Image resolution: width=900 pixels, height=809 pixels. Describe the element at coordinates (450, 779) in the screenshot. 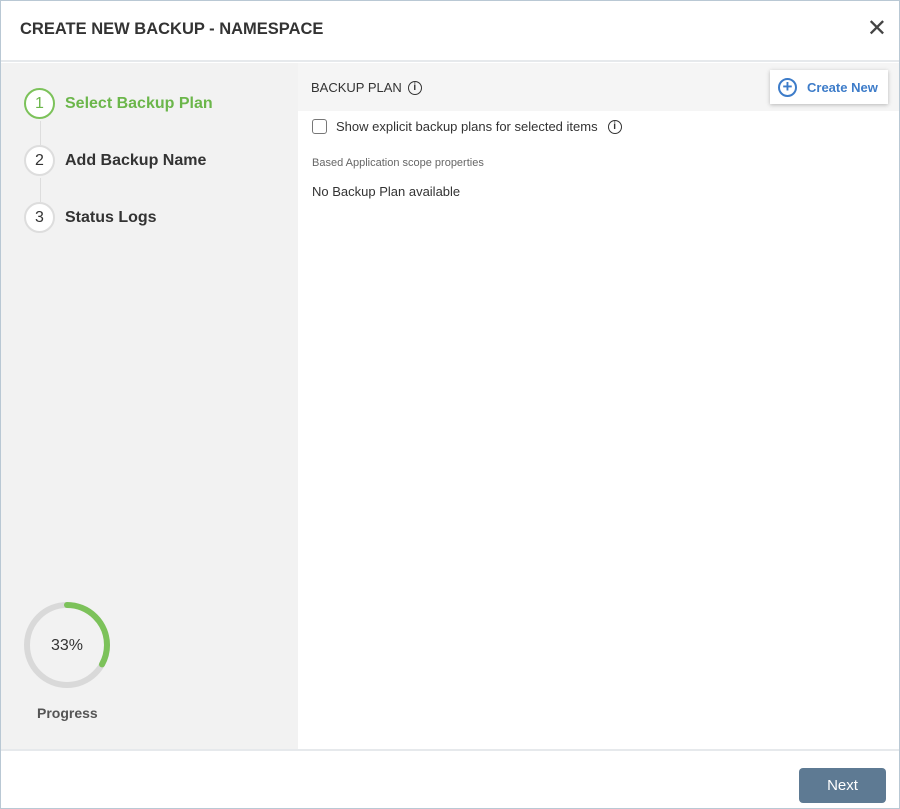

I see `dialog-footer: Next` at that location.